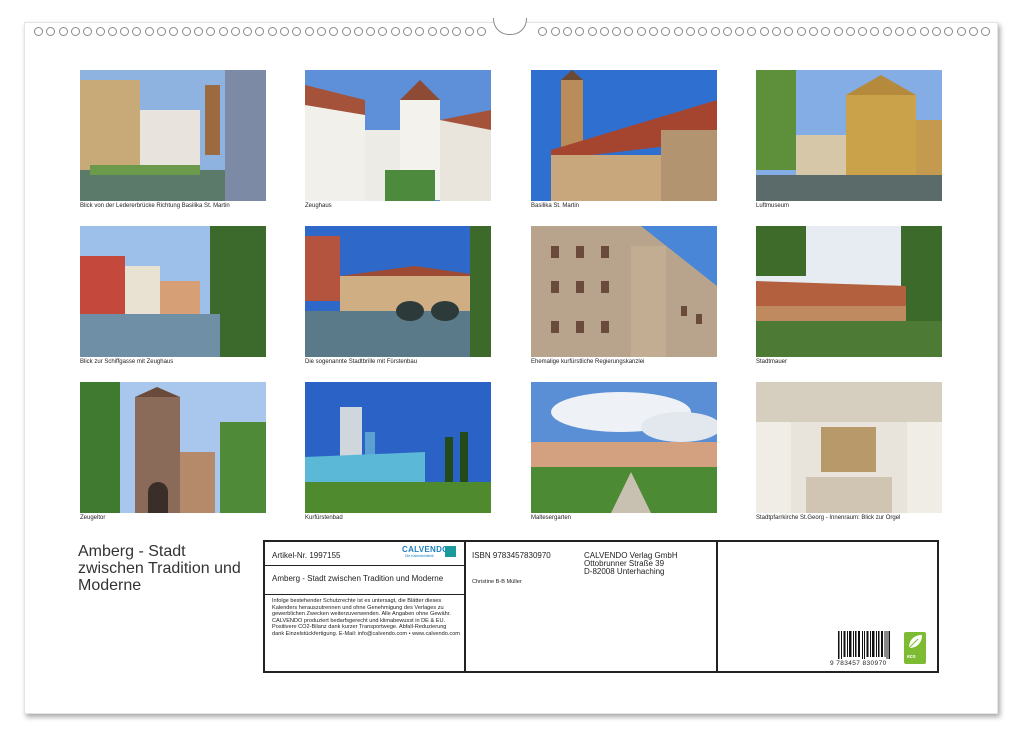 Image resolution: width=1020 pixels, height=735 pixels. Describe the element at coordinates (173, 447) in the screenshot. I see `photo-zeugeltor` at that location.